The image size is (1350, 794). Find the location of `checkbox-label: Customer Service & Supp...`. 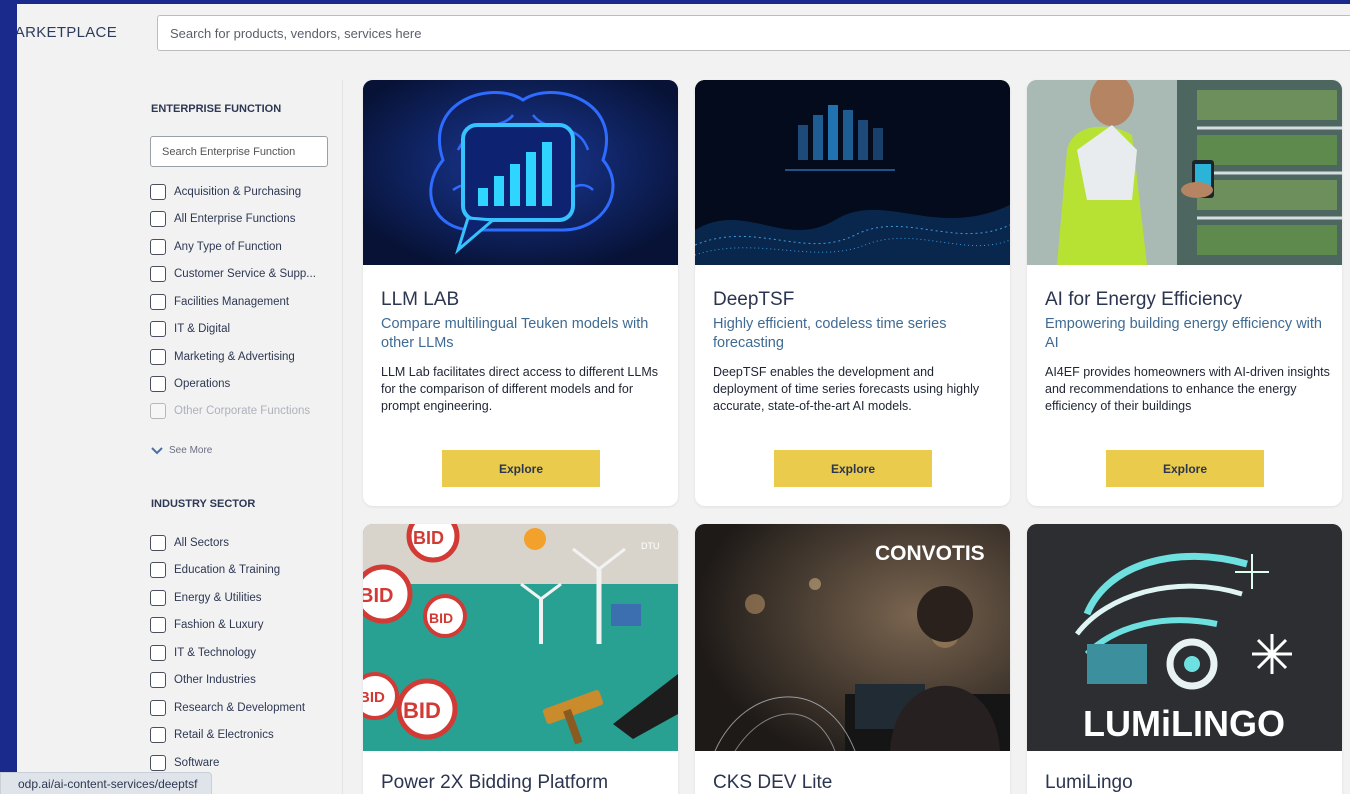

checkbox-label: Customer Service & Supp... is located at coordinates (245, 274).